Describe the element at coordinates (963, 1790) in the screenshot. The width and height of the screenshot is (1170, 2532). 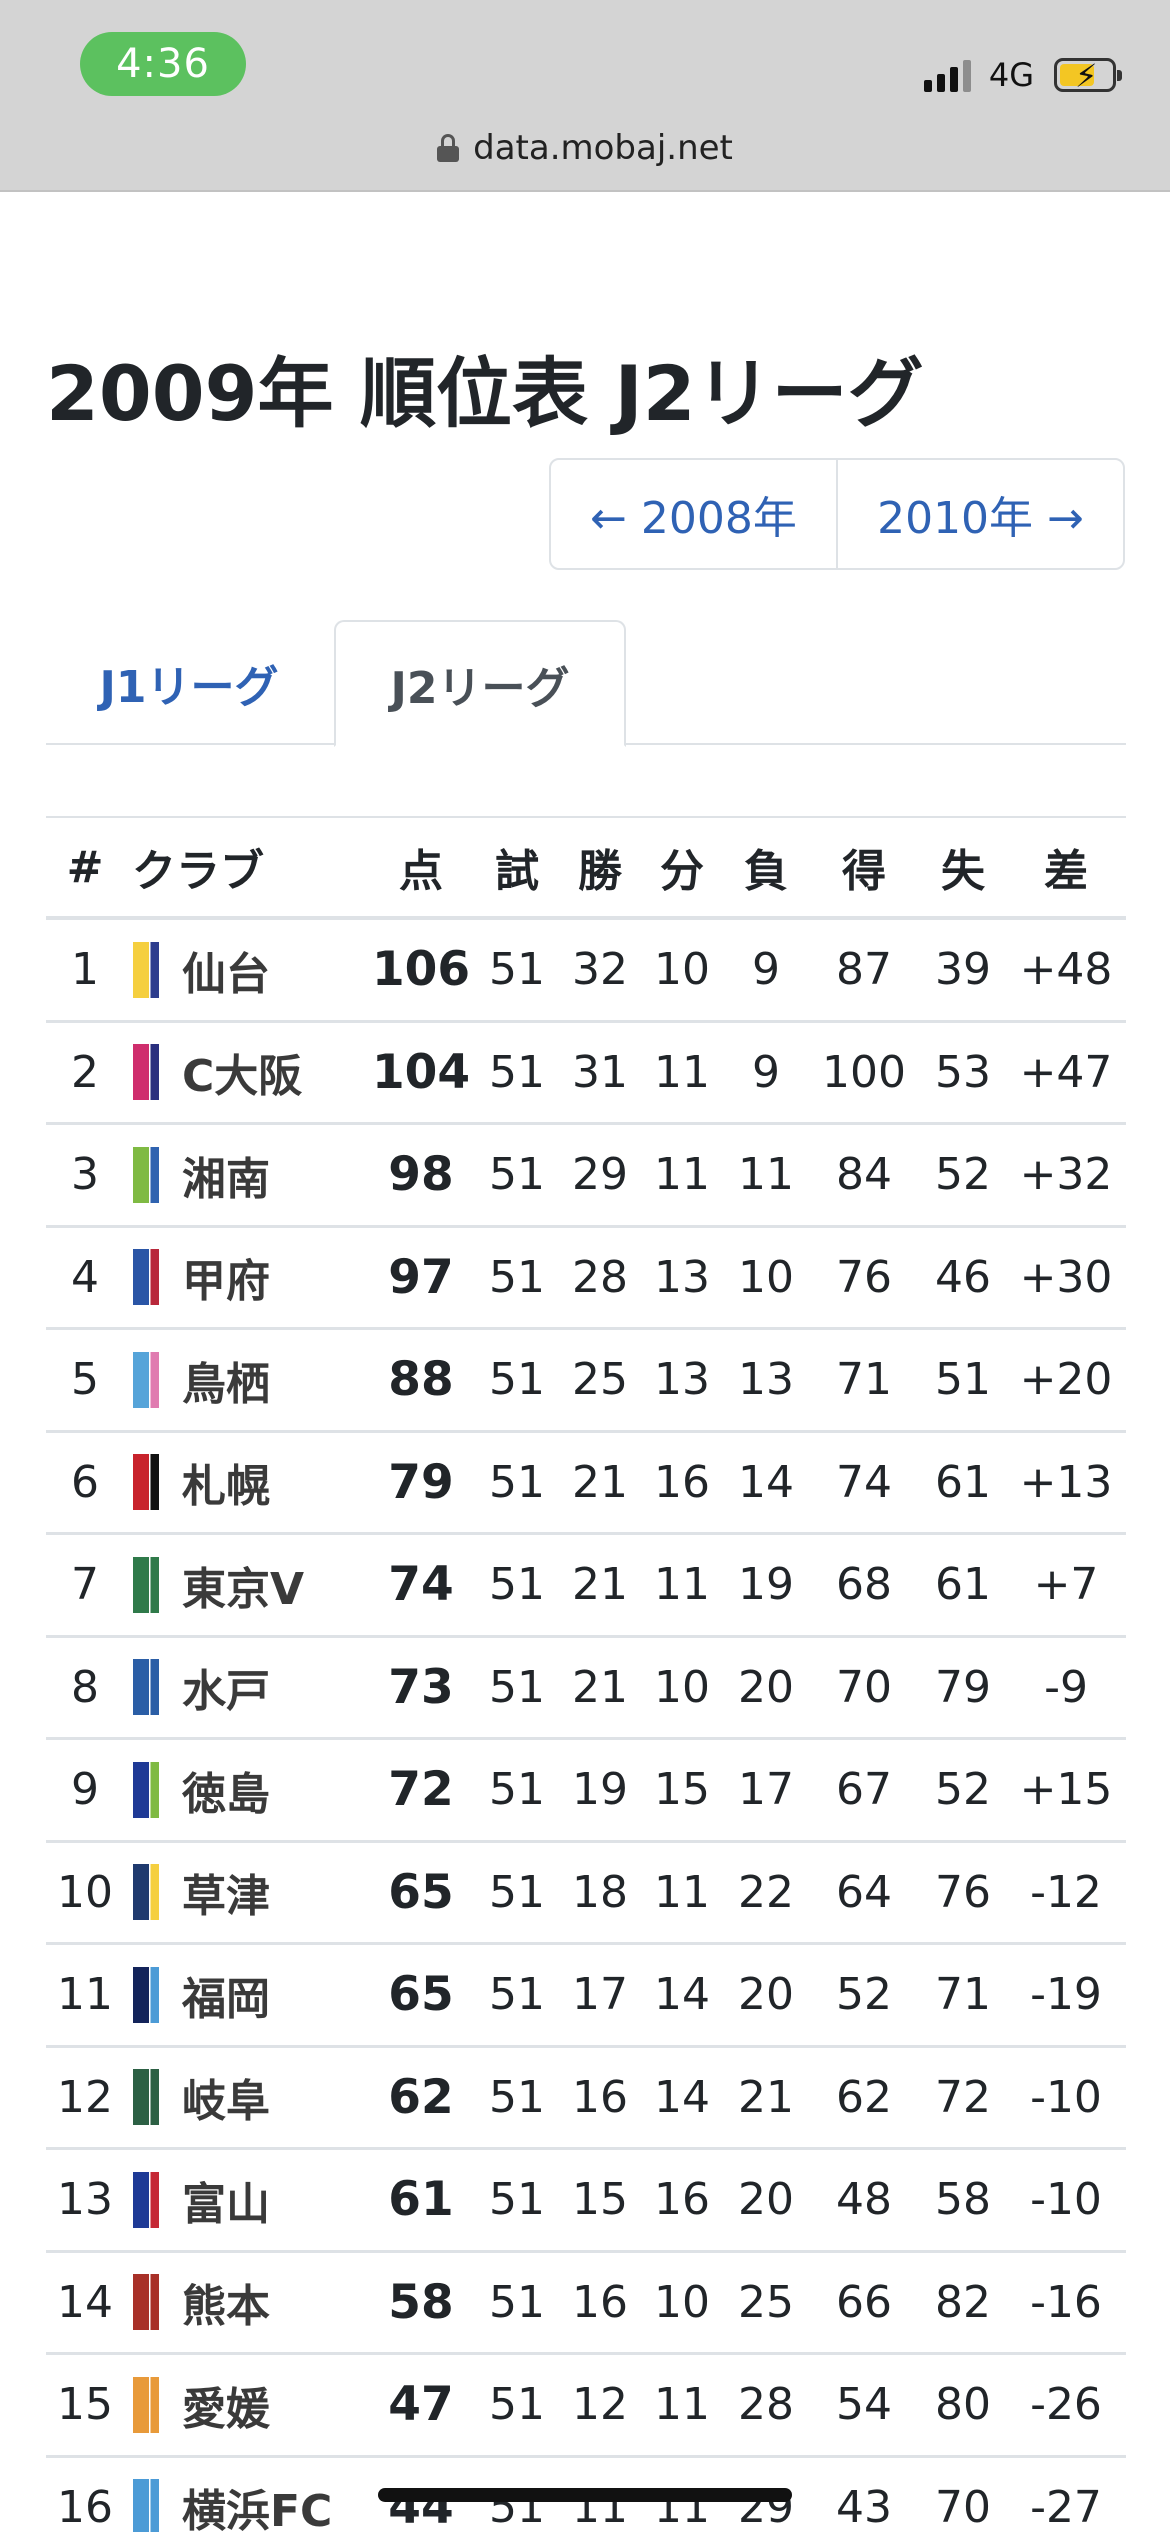
I see `row-goals-against: 52` at that location.